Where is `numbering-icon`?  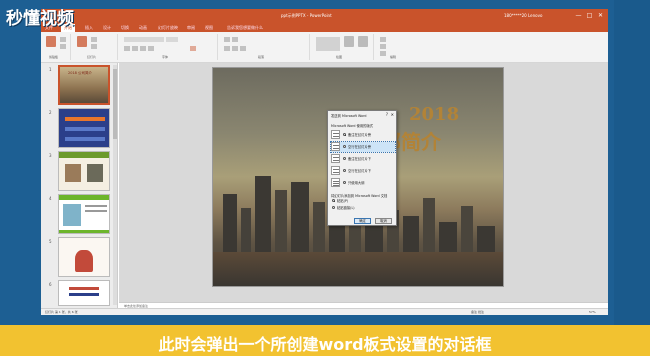 numbering-icon is located at coordinates (235, 39).